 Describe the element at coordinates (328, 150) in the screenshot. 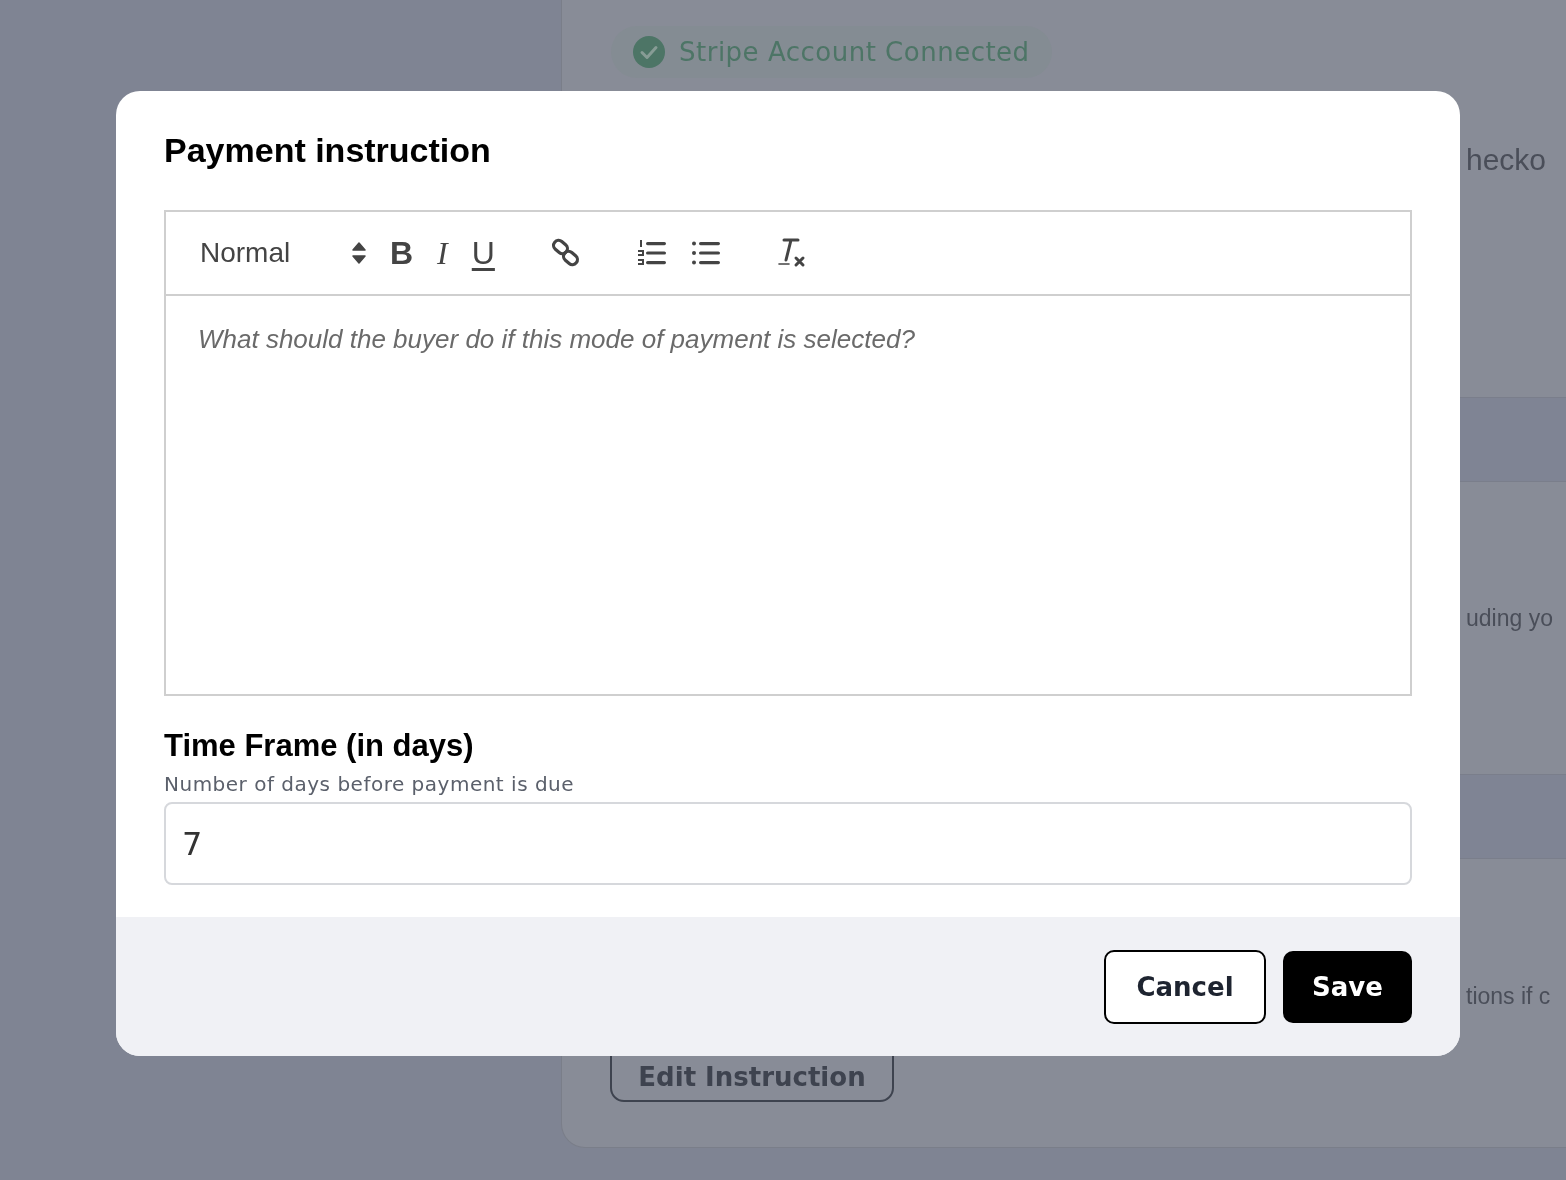

I see `dialog-title: Payment instruction` at that location.